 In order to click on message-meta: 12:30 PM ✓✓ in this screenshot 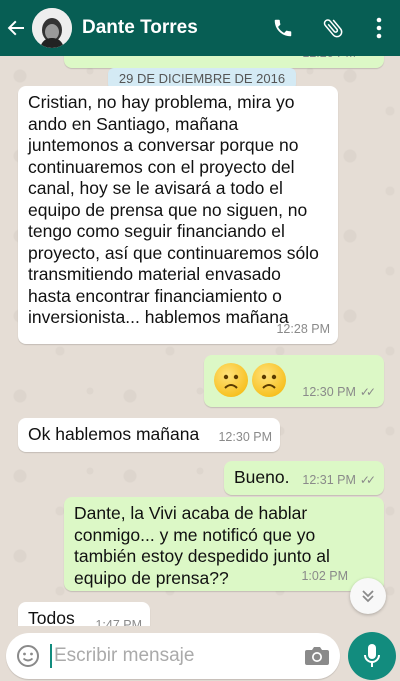, I will do `click(339, 392)`.